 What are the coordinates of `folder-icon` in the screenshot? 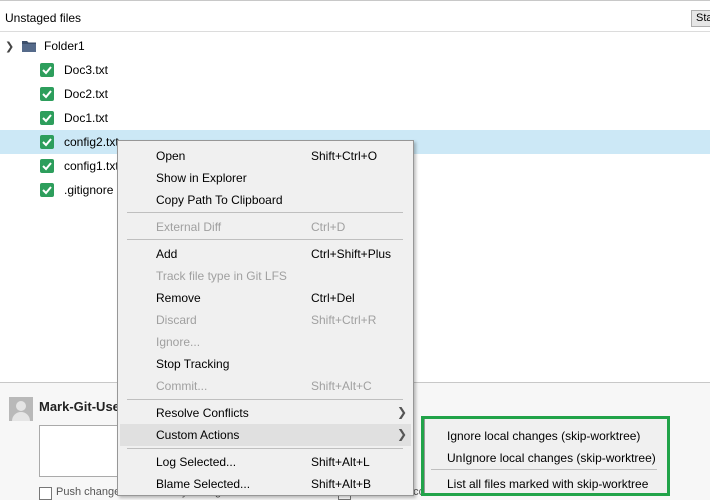 It's located at (29, 47).